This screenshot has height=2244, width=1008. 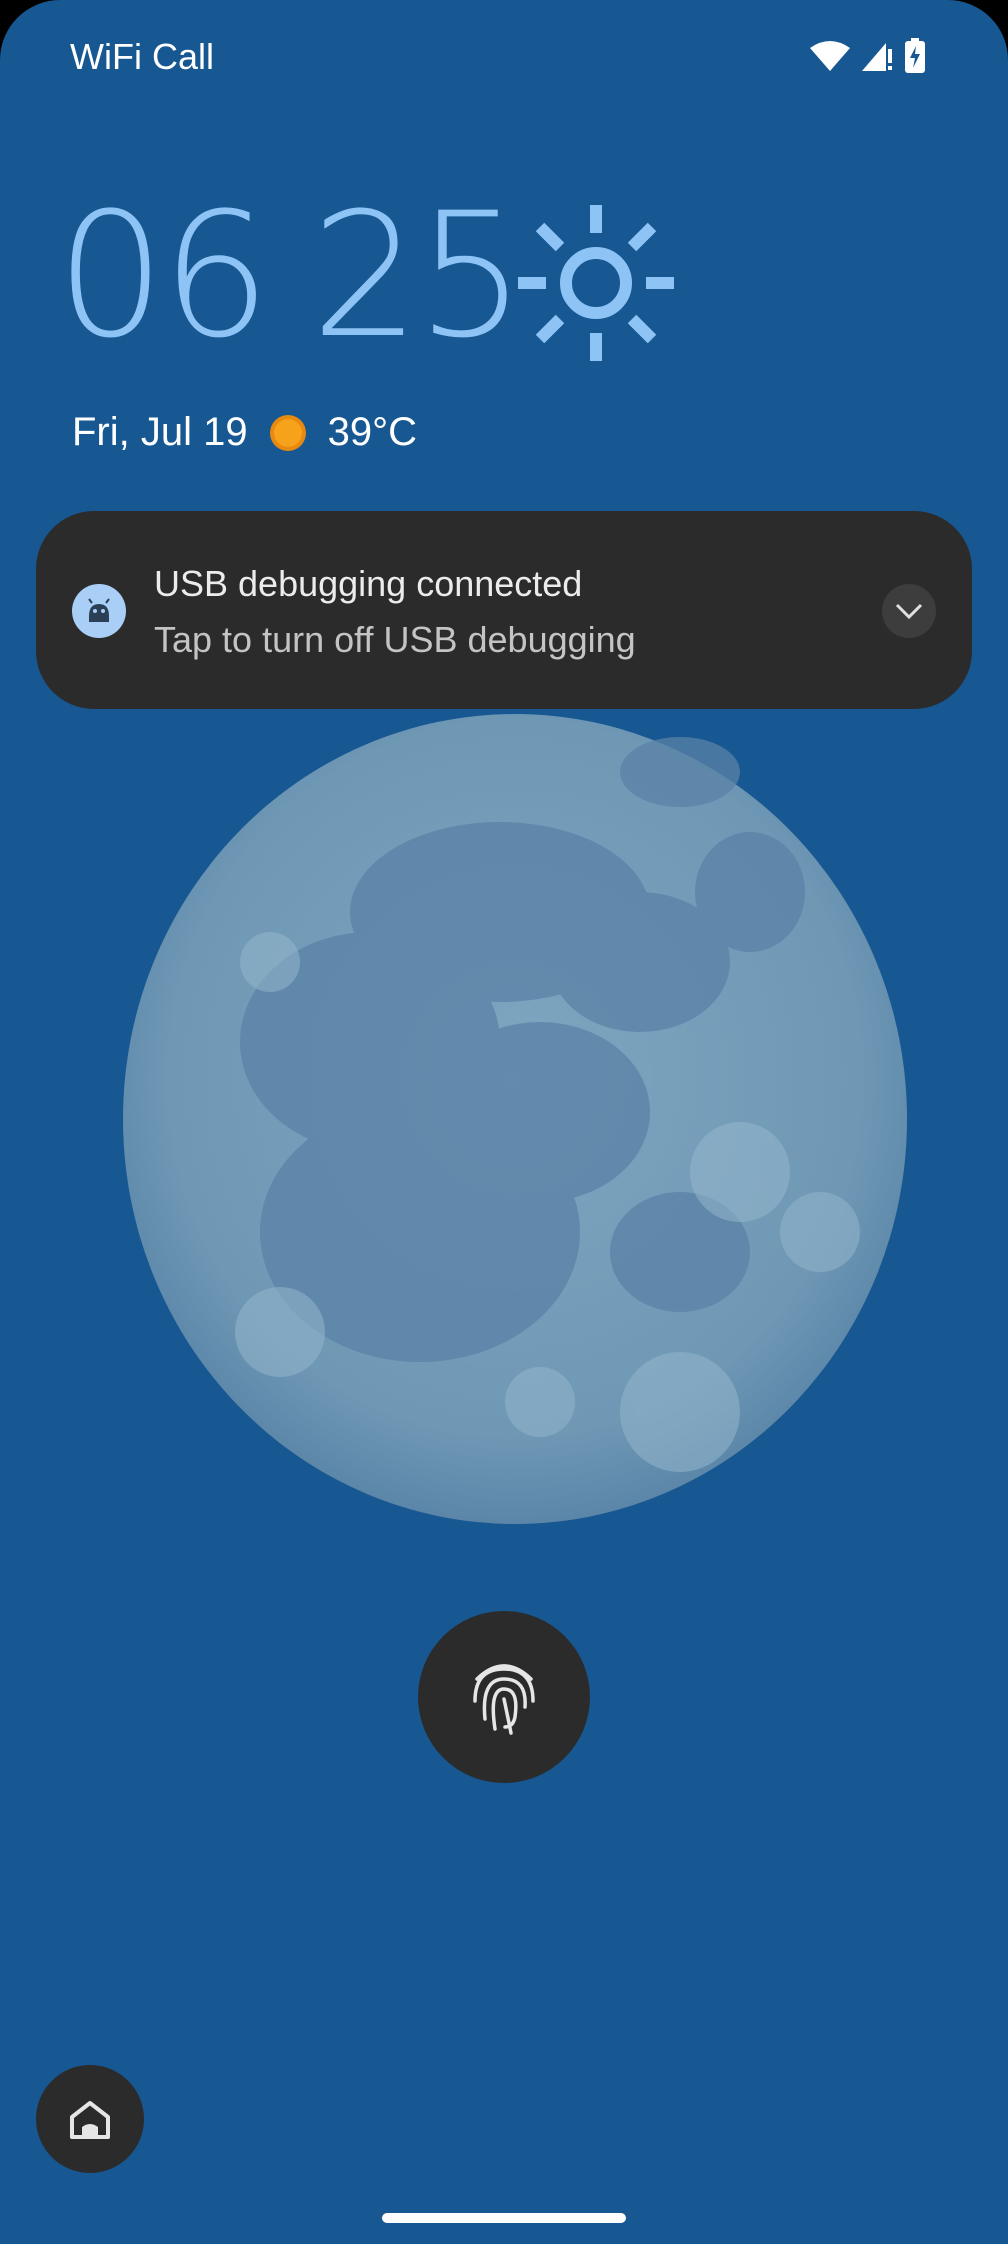 What do you see at coordinates (877, 57) in the screenshot?
I see `signal-alert-icon` at bounding box center [877, 57].